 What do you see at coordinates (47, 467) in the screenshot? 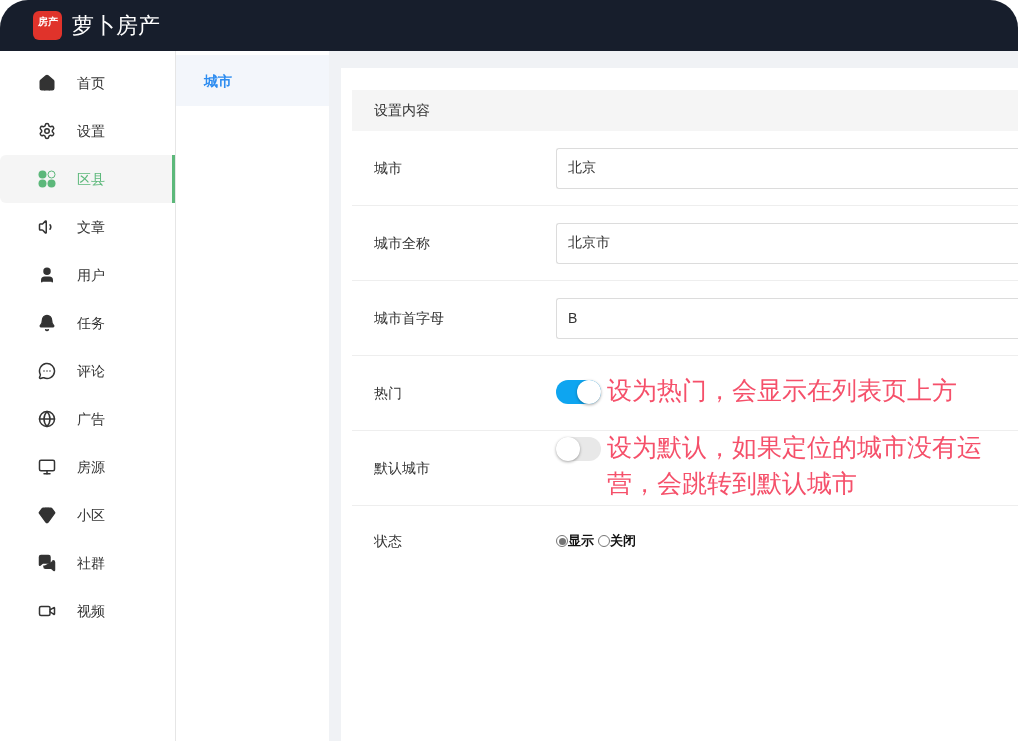
I see `monitor-icon` at bounding box center [47, 467].